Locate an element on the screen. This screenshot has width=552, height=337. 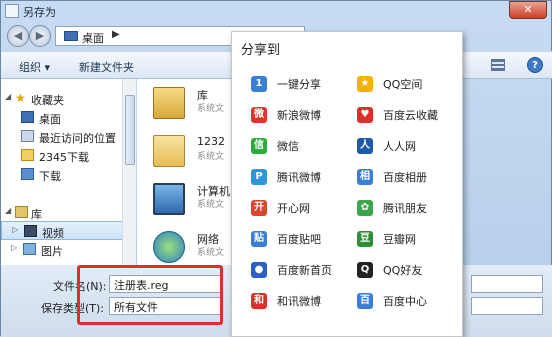
share-item-kaixin: 开开心网 is located at coordinates (306, 209).